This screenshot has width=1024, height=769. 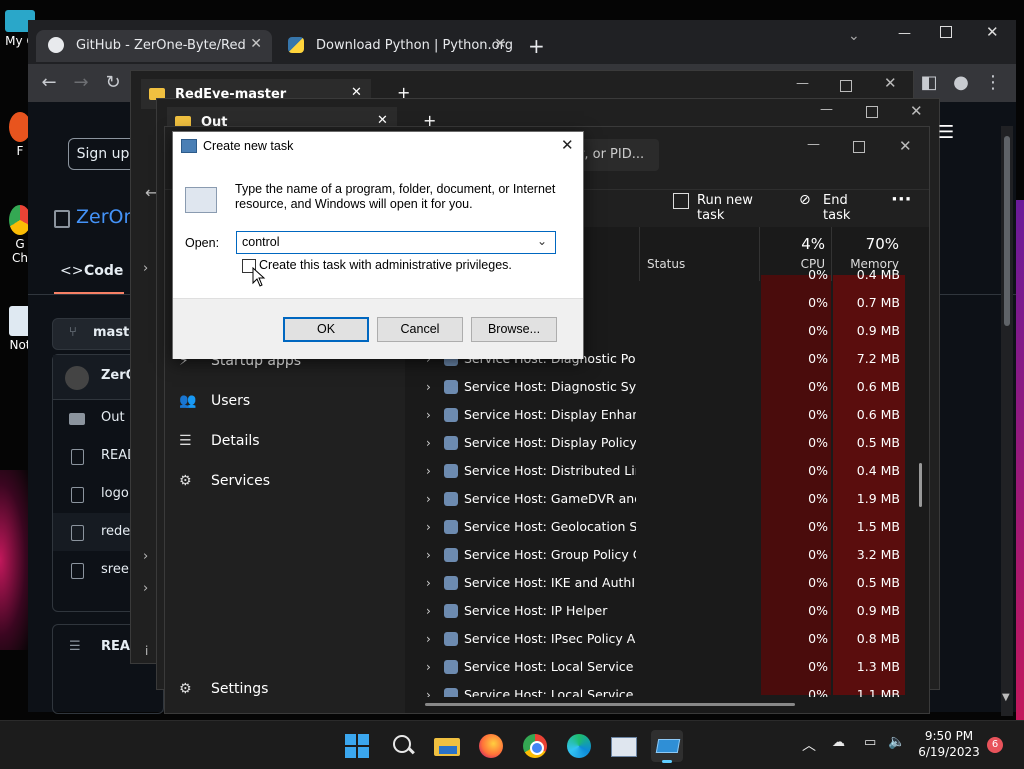 What do you see at coordinates (451, 667) in the screenshot?
I see `service-icon` at bounding box center [451, 667].